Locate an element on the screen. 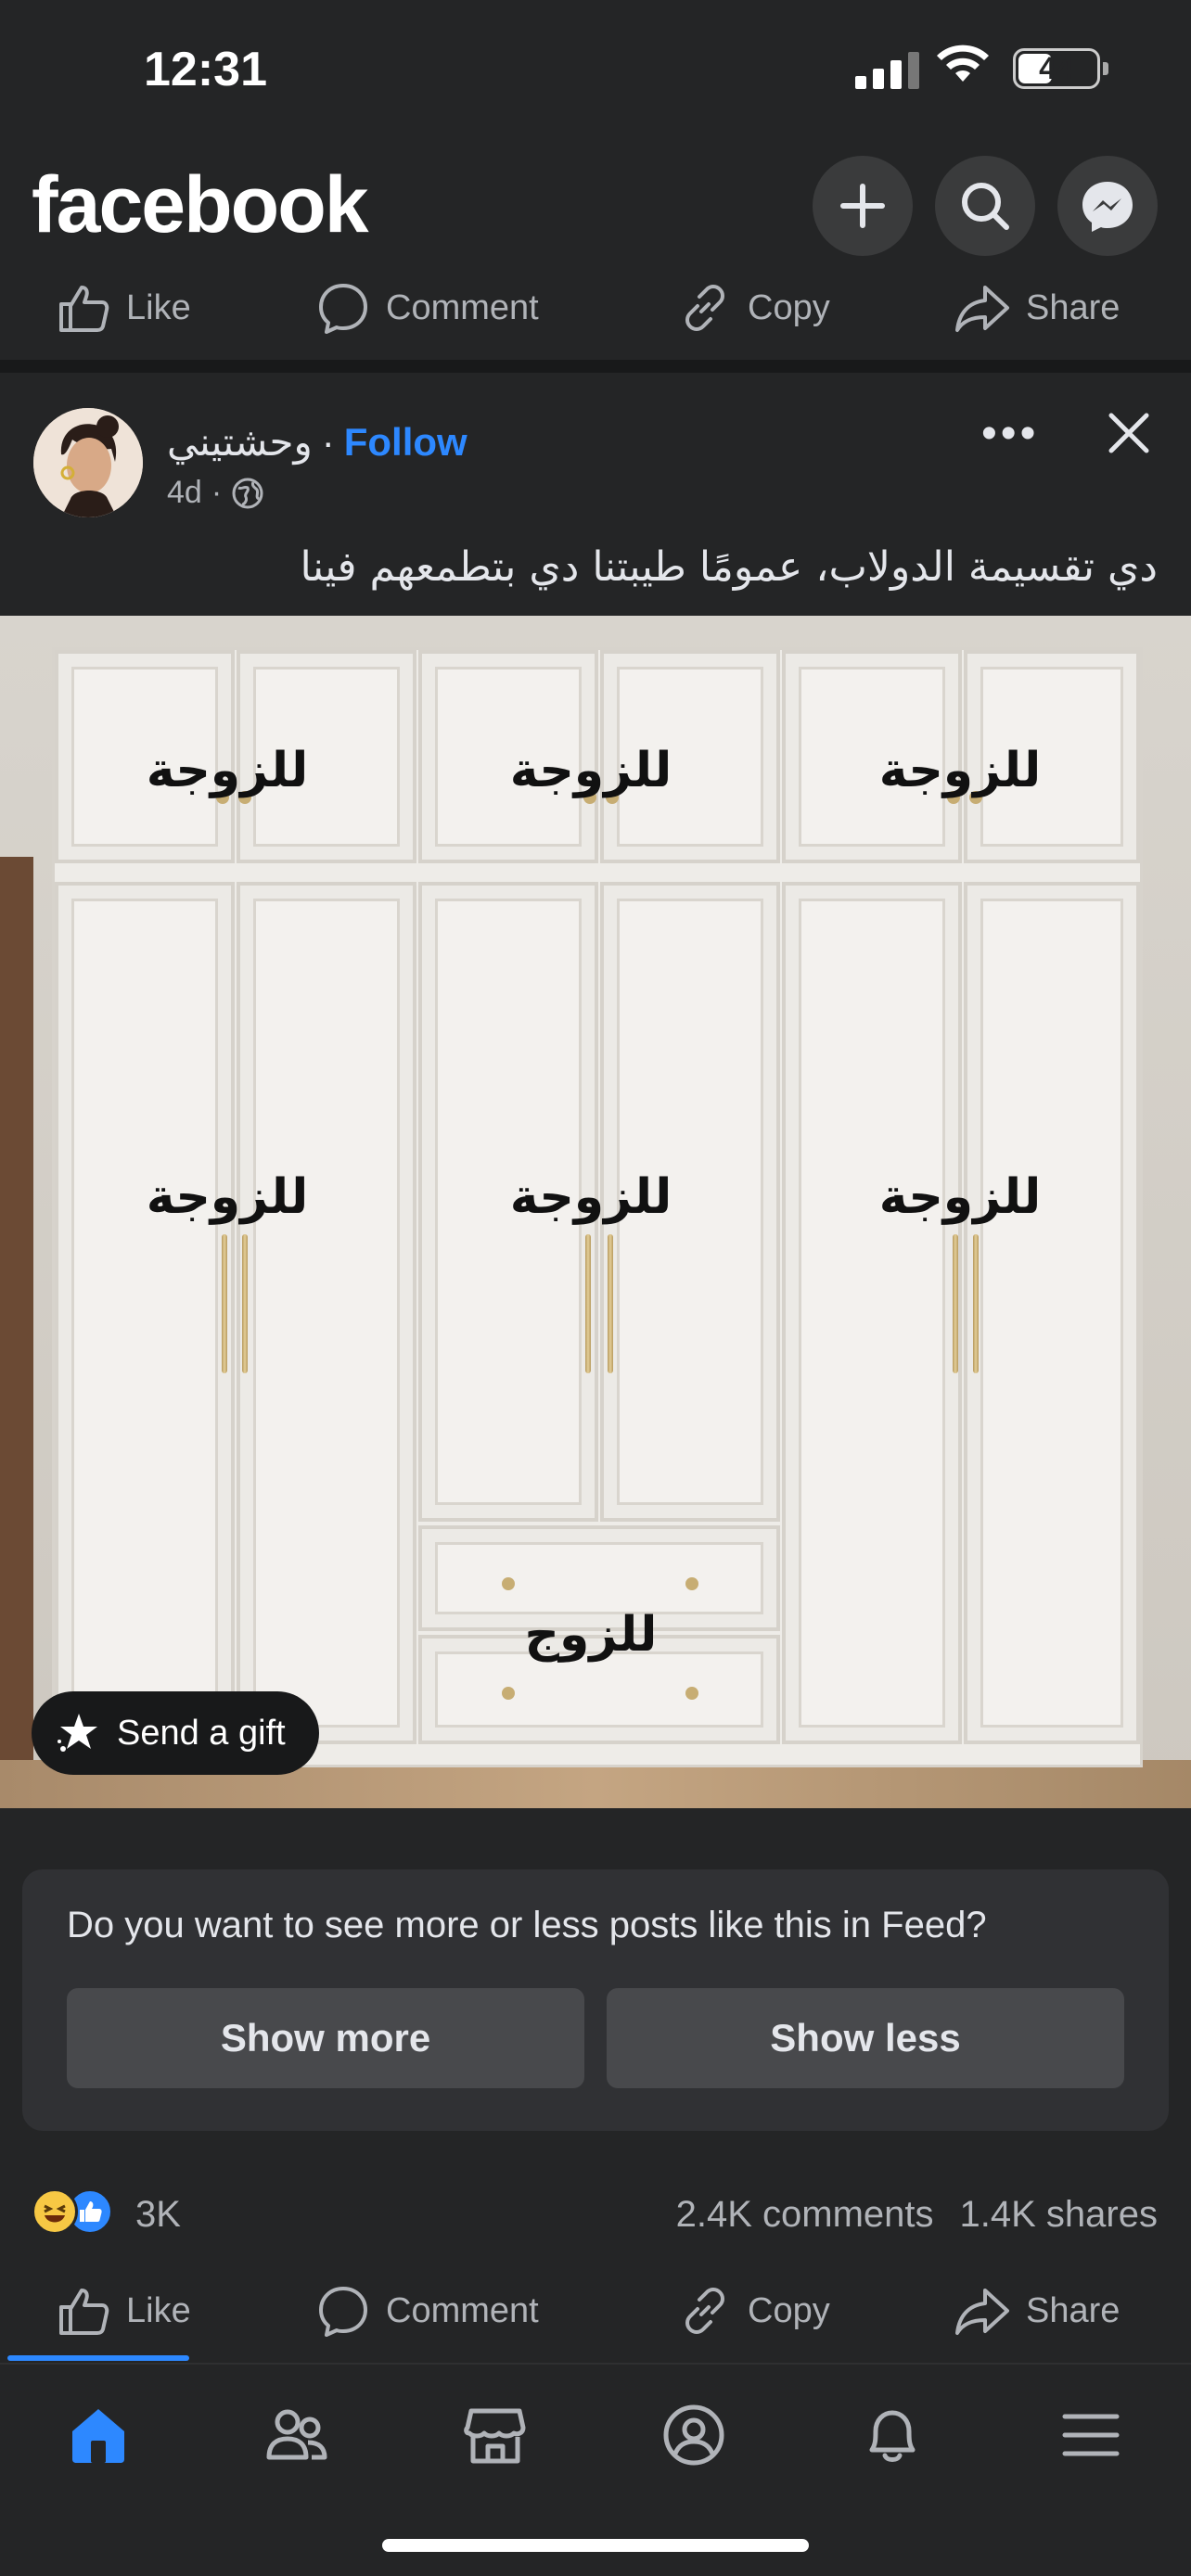 The image size is (1191, 2576). avatar-illustration is located at coordinates (88, 462).